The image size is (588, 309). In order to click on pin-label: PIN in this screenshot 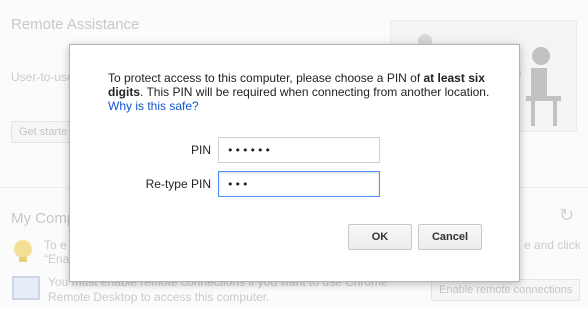, I will do `click(200, 150)`.